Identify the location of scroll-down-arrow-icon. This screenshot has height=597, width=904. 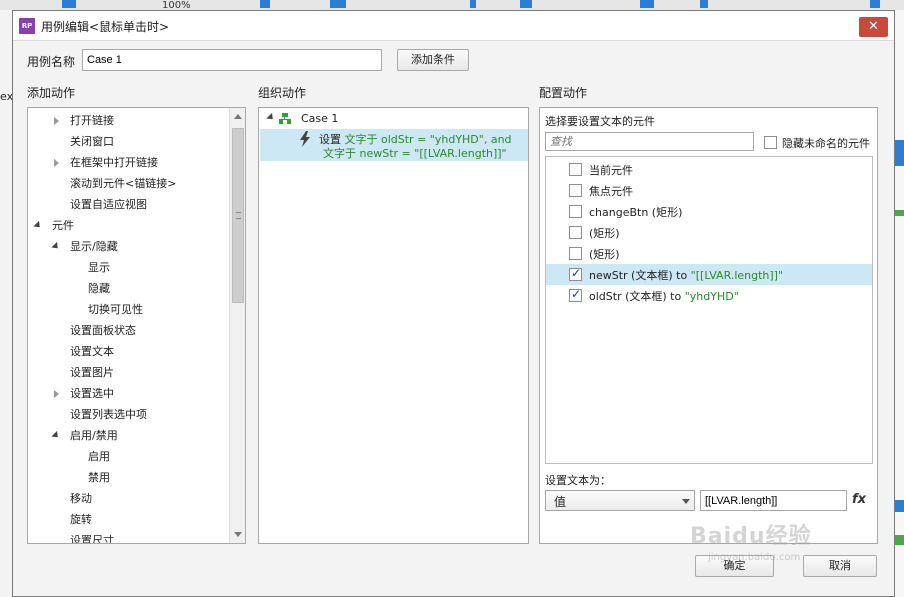
(238, 534).